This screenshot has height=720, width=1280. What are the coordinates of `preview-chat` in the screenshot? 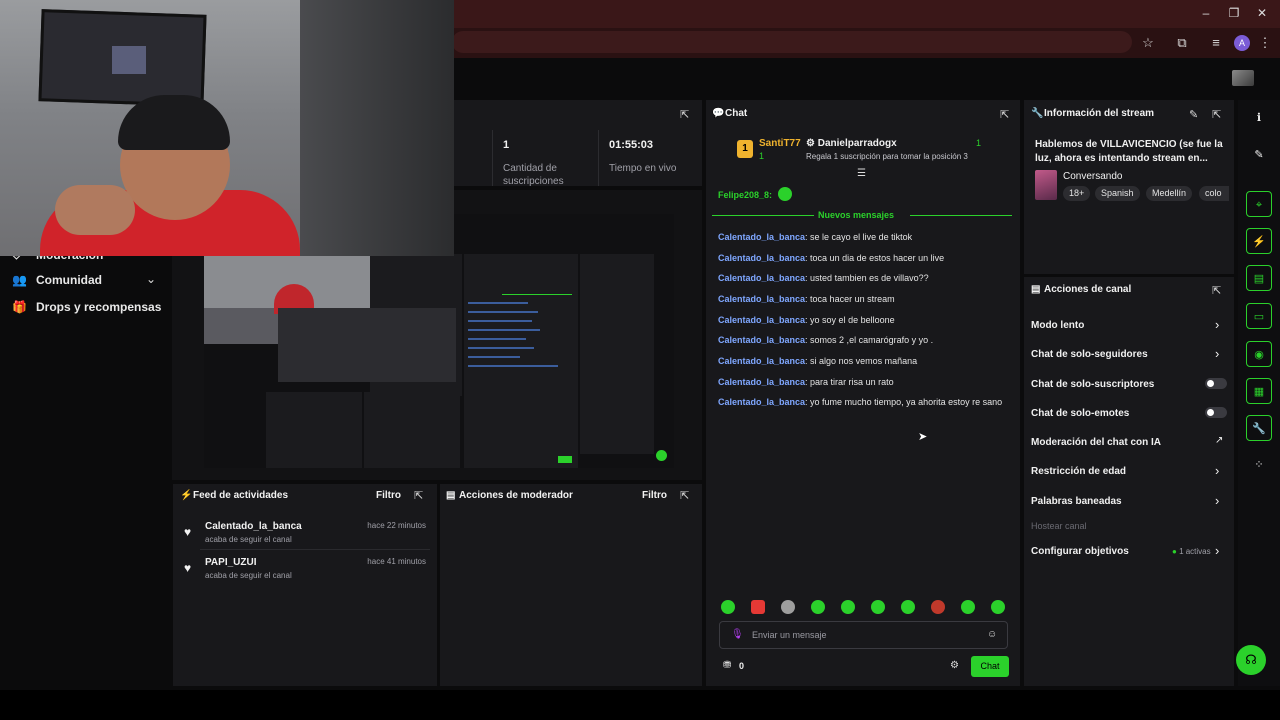 It's located at (521, 361).